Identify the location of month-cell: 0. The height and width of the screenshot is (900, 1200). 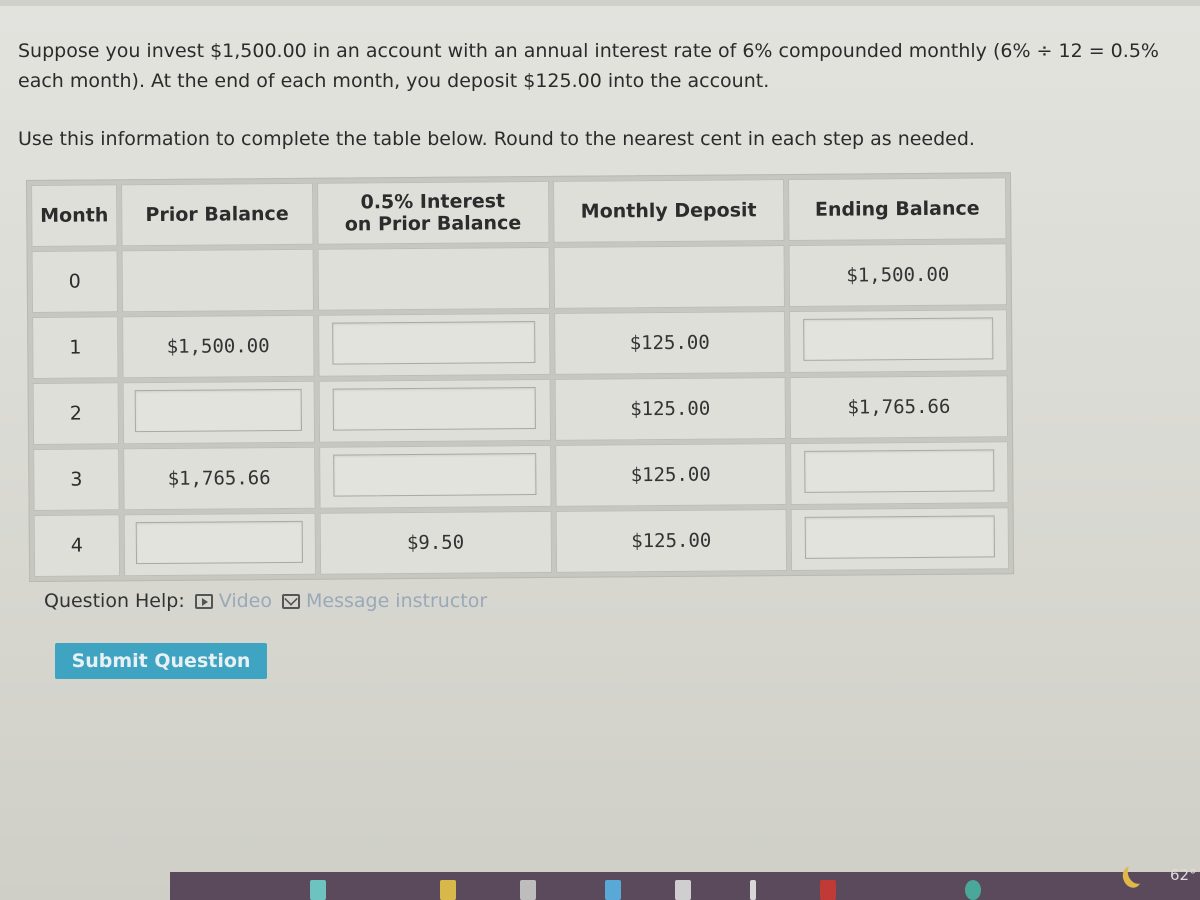
(75, 281).